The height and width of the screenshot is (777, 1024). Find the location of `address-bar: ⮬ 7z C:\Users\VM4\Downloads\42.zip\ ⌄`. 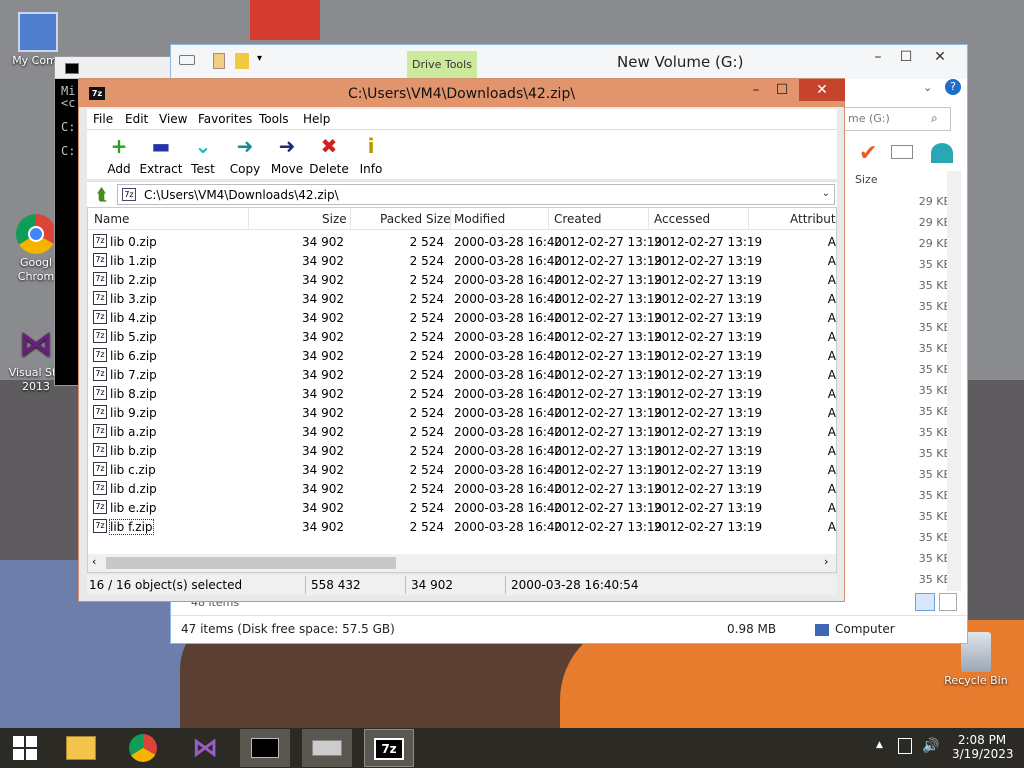

address-bar: ⮬ 7z C:\Users\VM4\Downloads\42.zip\ ⌄ is located at coordinates (462, 194).